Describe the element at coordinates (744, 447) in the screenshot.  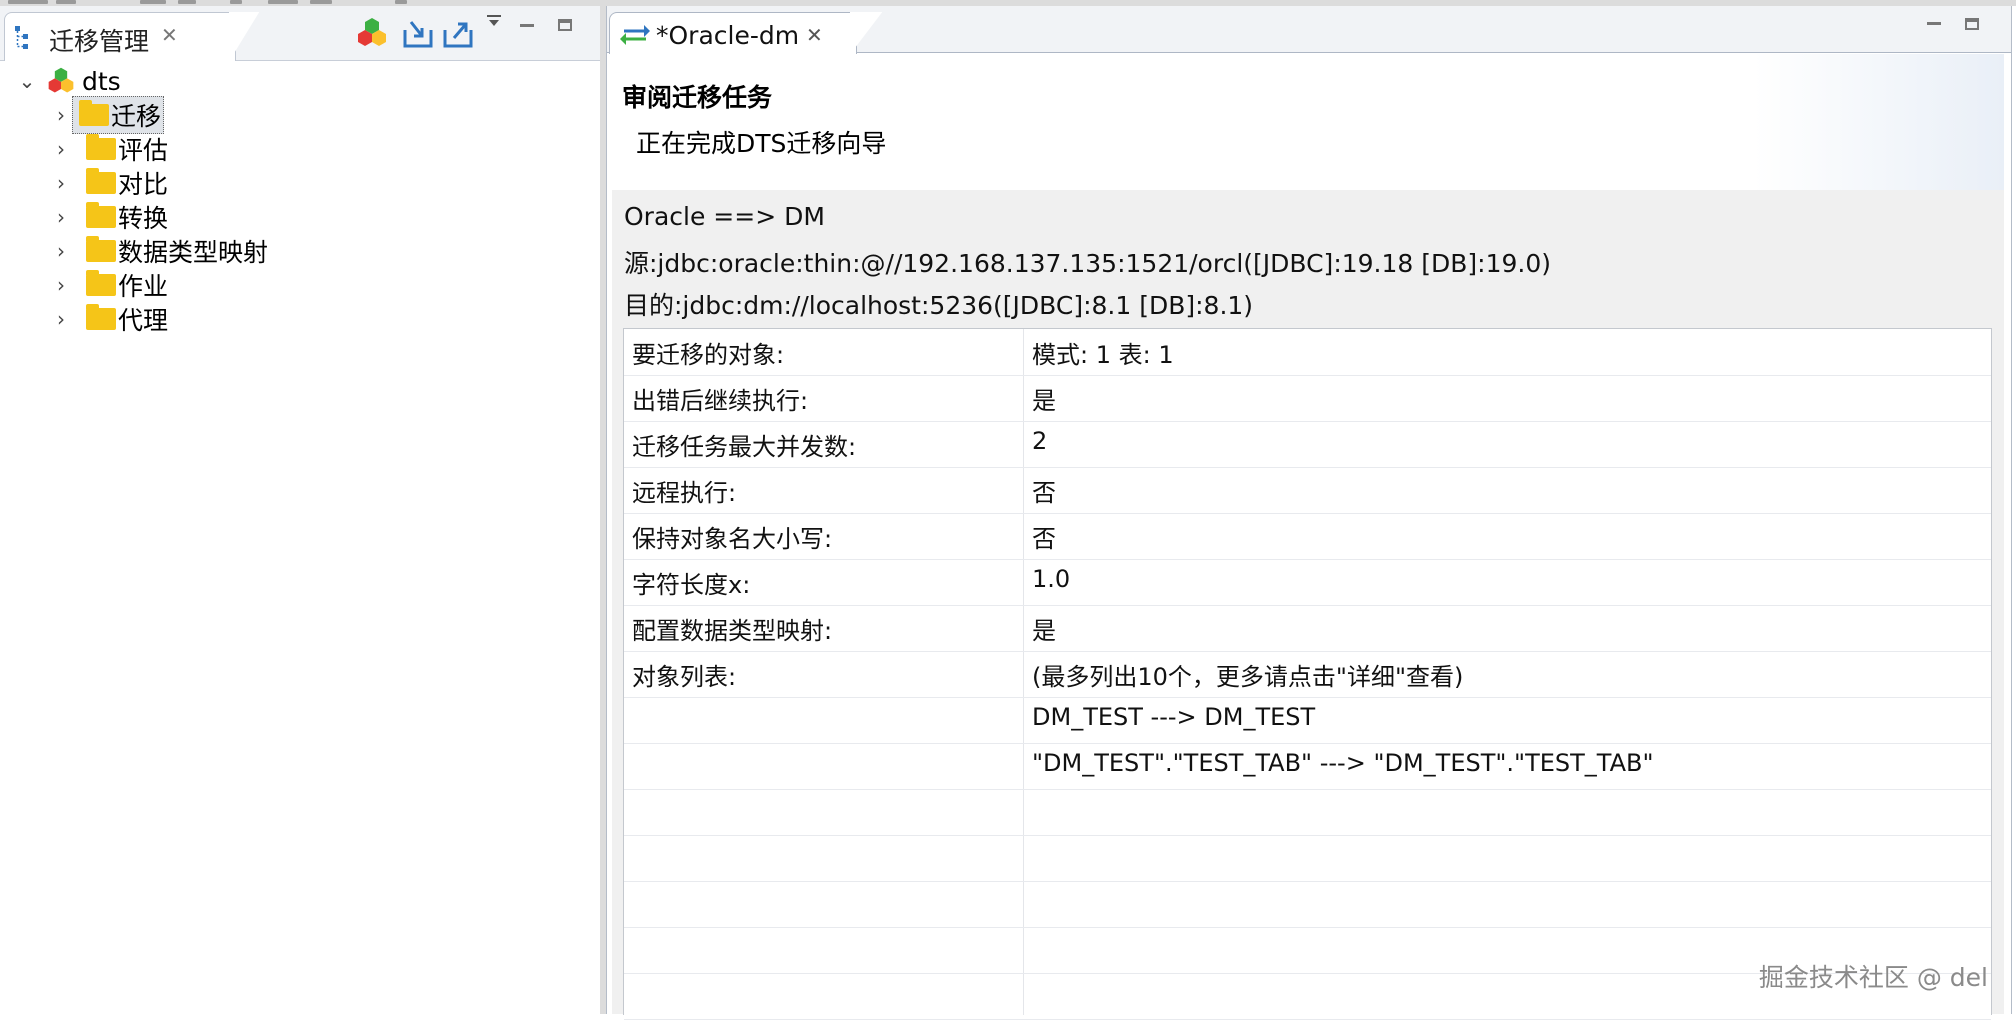
I see `row-label: 迁移任务最大并发数:` at that location.